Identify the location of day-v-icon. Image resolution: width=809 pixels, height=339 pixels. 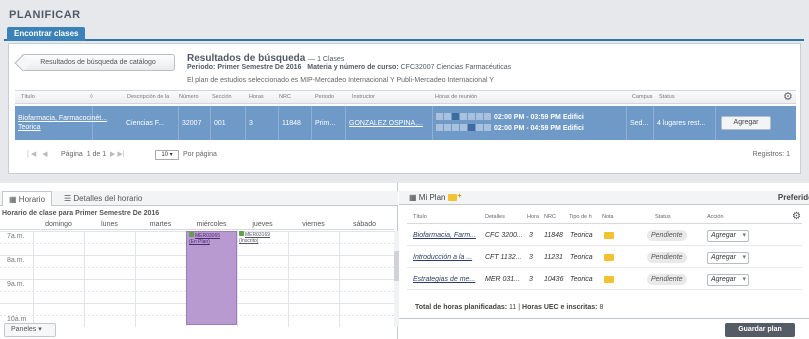
(479, 116).